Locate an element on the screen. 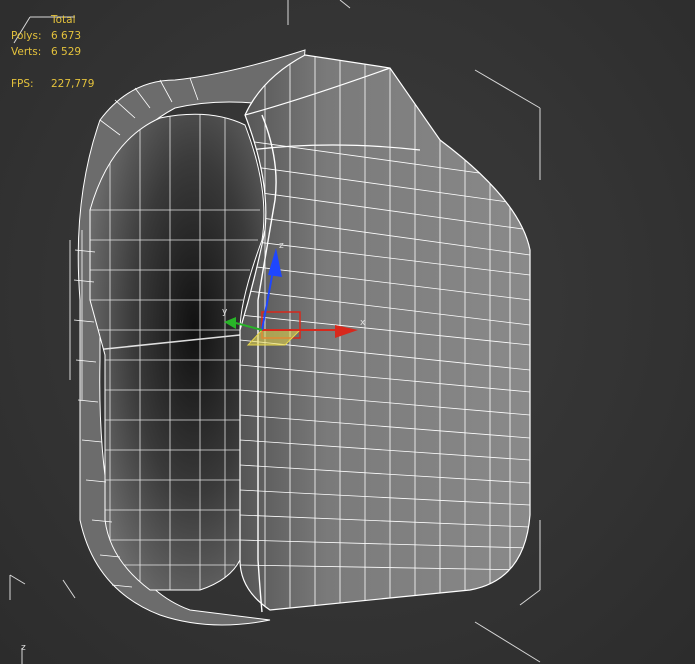 The image size is (695, 664). polys-label: Polys: is located at coordinates (26, 36).